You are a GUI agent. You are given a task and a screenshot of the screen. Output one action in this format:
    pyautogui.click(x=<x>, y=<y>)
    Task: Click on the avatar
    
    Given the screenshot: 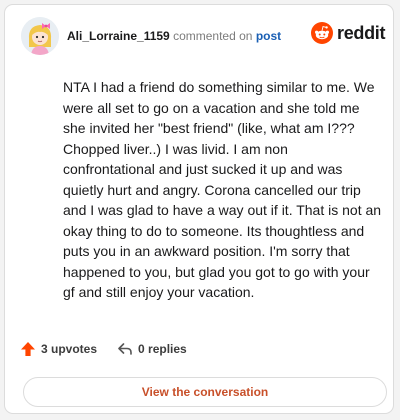 What is the action you would take?
    pyautogui.click(x=40, y=36)
    